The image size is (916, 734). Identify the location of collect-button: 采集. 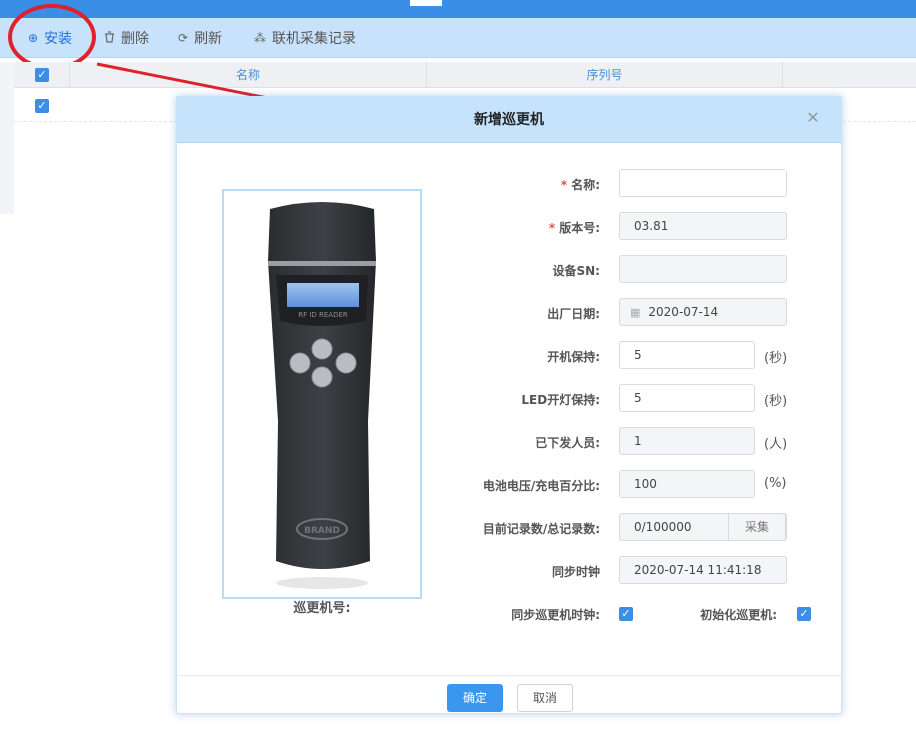
(757, 527).